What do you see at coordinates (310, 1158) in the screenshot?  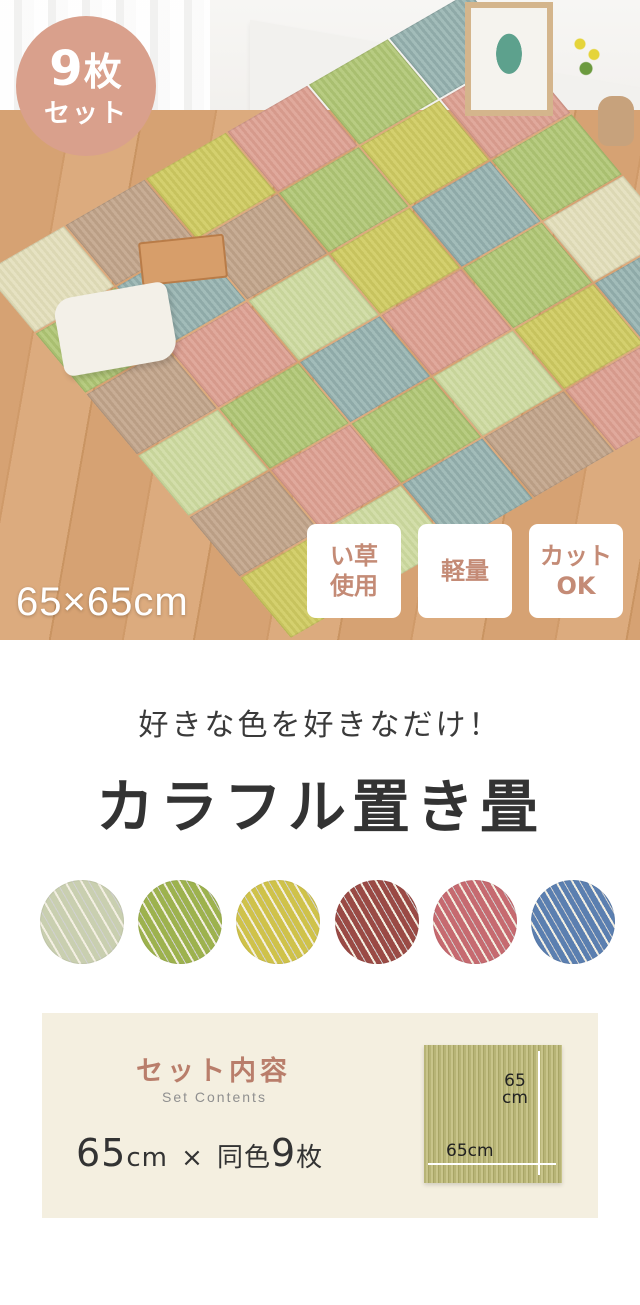 I see `spec-count-unit: 枚` at bounding box center [310, 1158].